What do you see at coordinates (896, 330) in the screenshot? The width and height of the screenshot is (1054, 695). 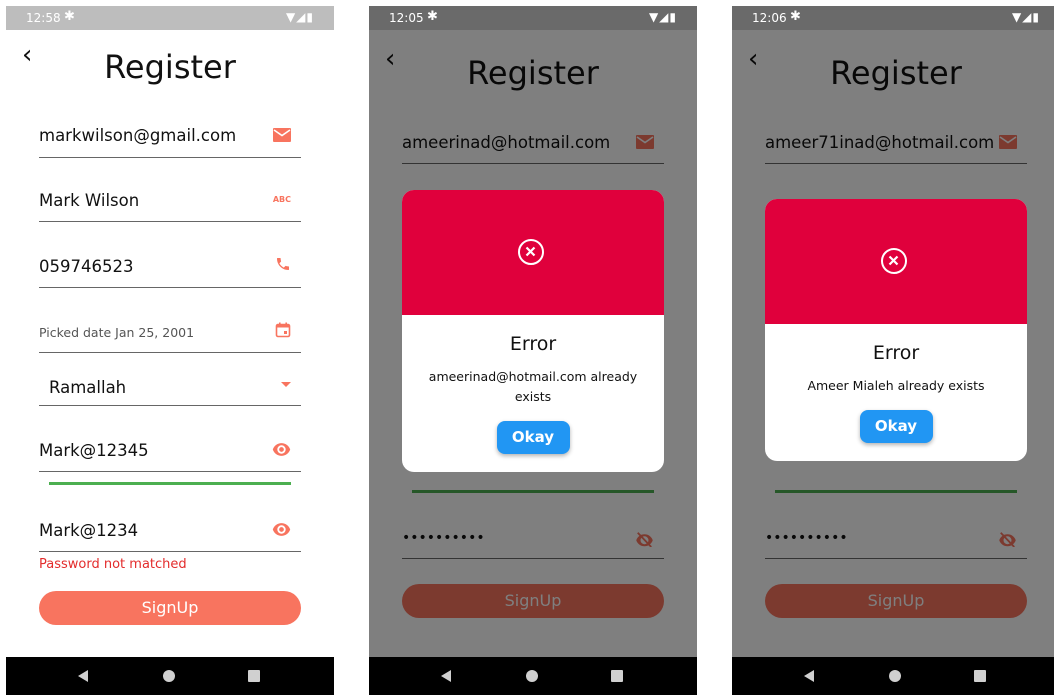 I see `error-dialog: Error Ameer Mialeh already exists Okay` at bounding box center [896, 330].